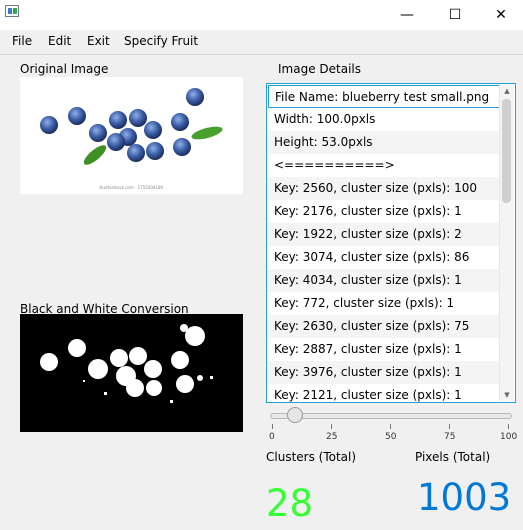  Describe the element at coordinates (385, 393) in the screenshot. I see `list-item: Key: 2121, cluster size (pxls): 1` at that location.